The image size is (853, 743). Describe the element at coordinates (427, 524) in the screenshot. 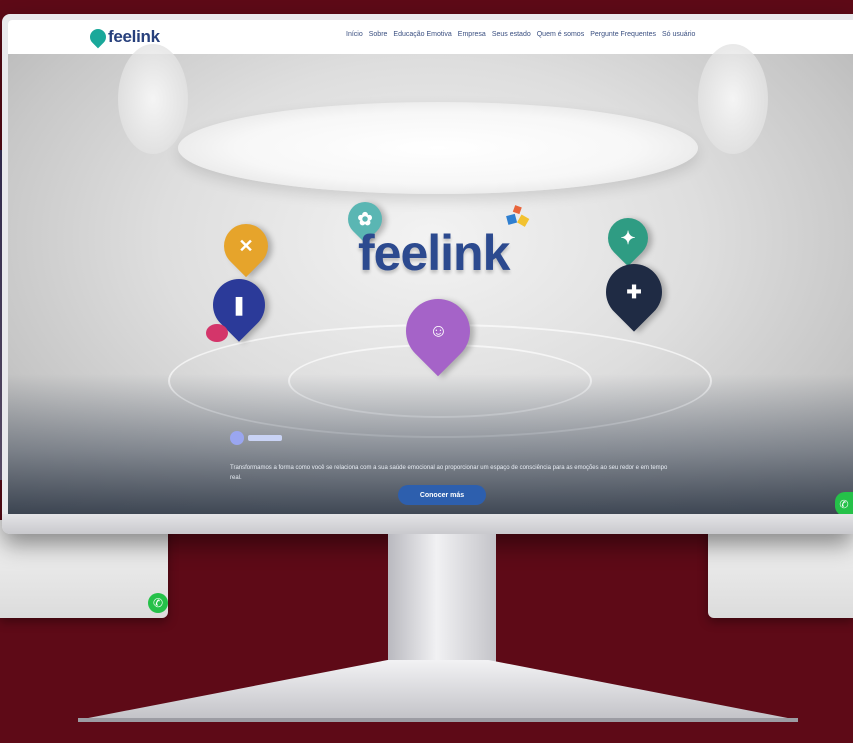

I see `monitor-bezel-bottom` at that location.